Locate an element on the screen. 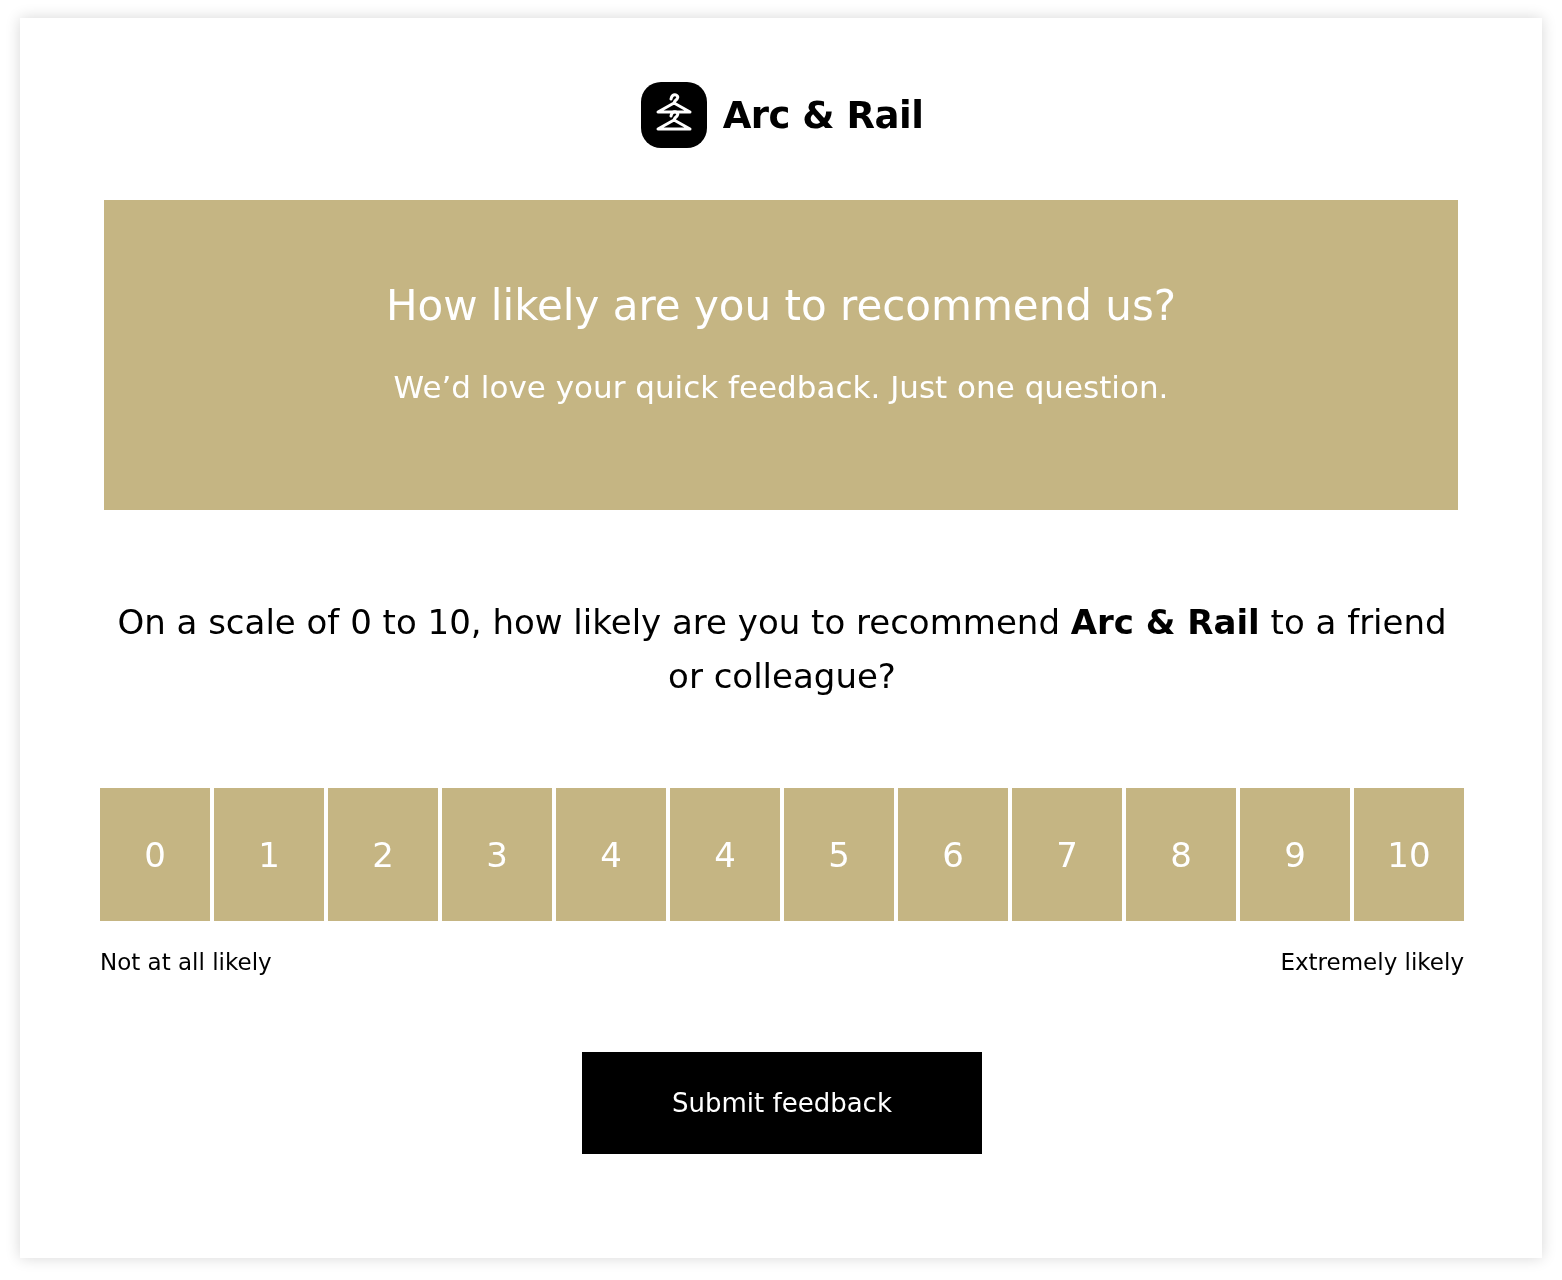  scale-option: 3 is located at coordinates (497, 854).